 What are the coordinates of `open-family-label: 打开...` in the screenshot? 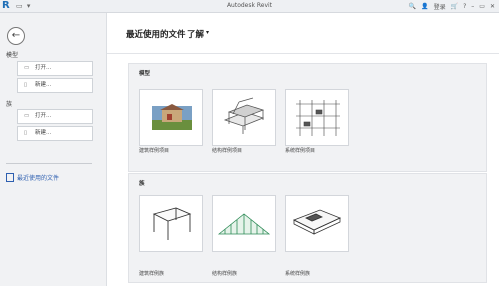 It's located at (43, 116).